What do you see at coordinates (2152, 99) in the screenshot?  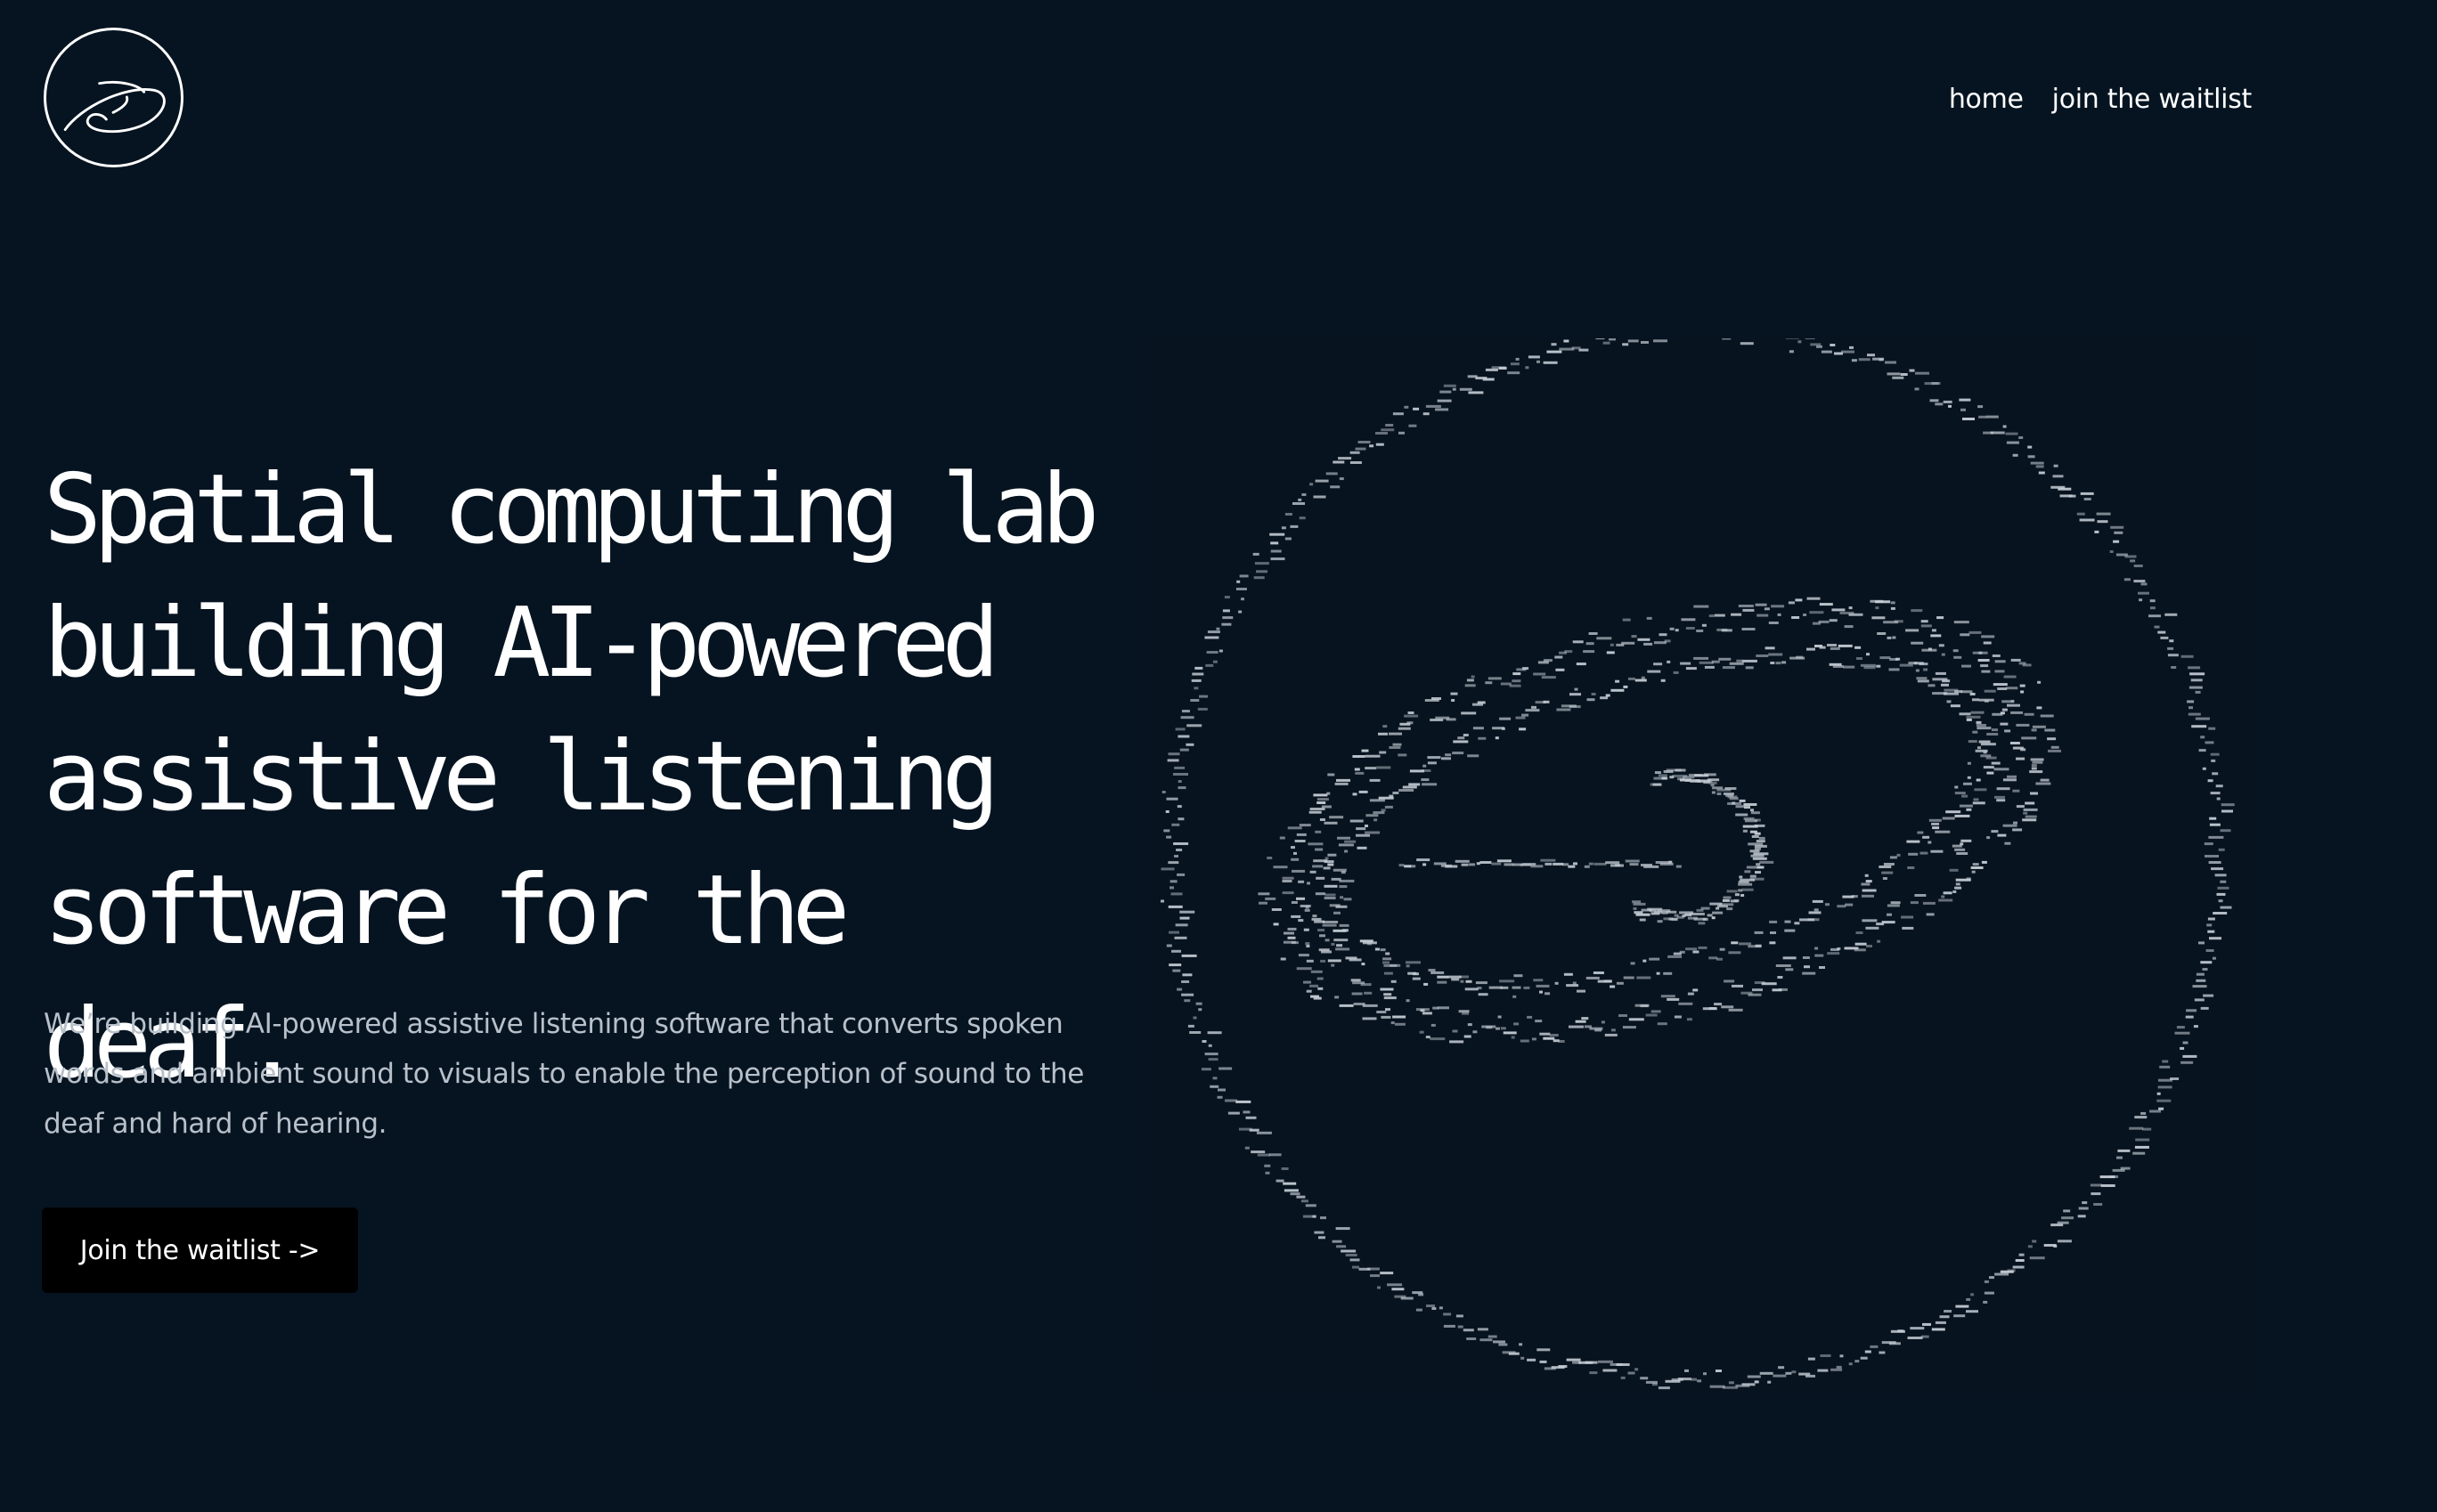 I see `nav-link-join-waitlist: join the waitlist` at bounding box center [2152, 99].